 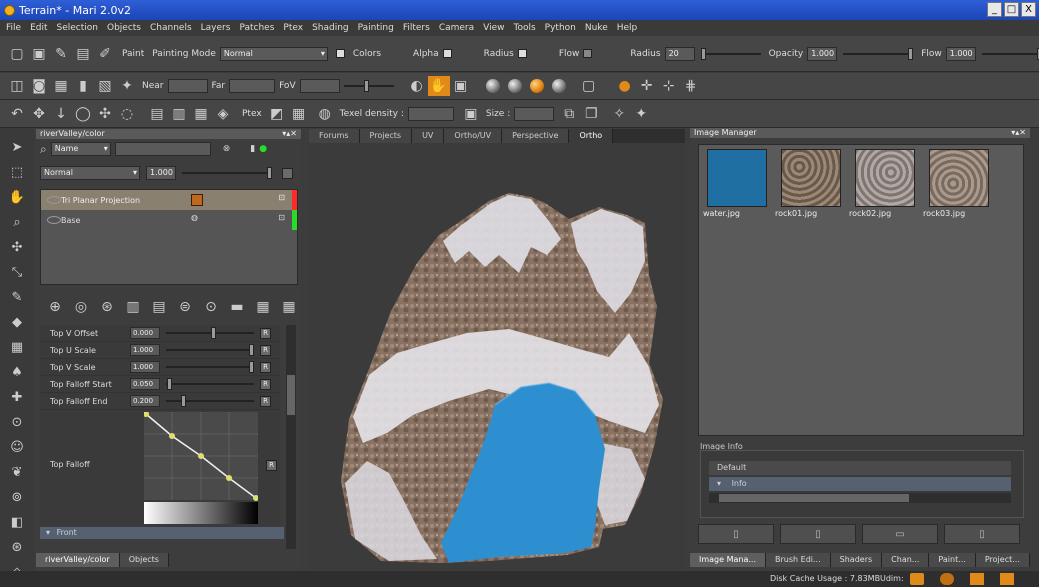 What do you see at coordinates (83, 86) in the screenshot?
I see `bookmark-icon: ▮` at bounding box center [83, 86].